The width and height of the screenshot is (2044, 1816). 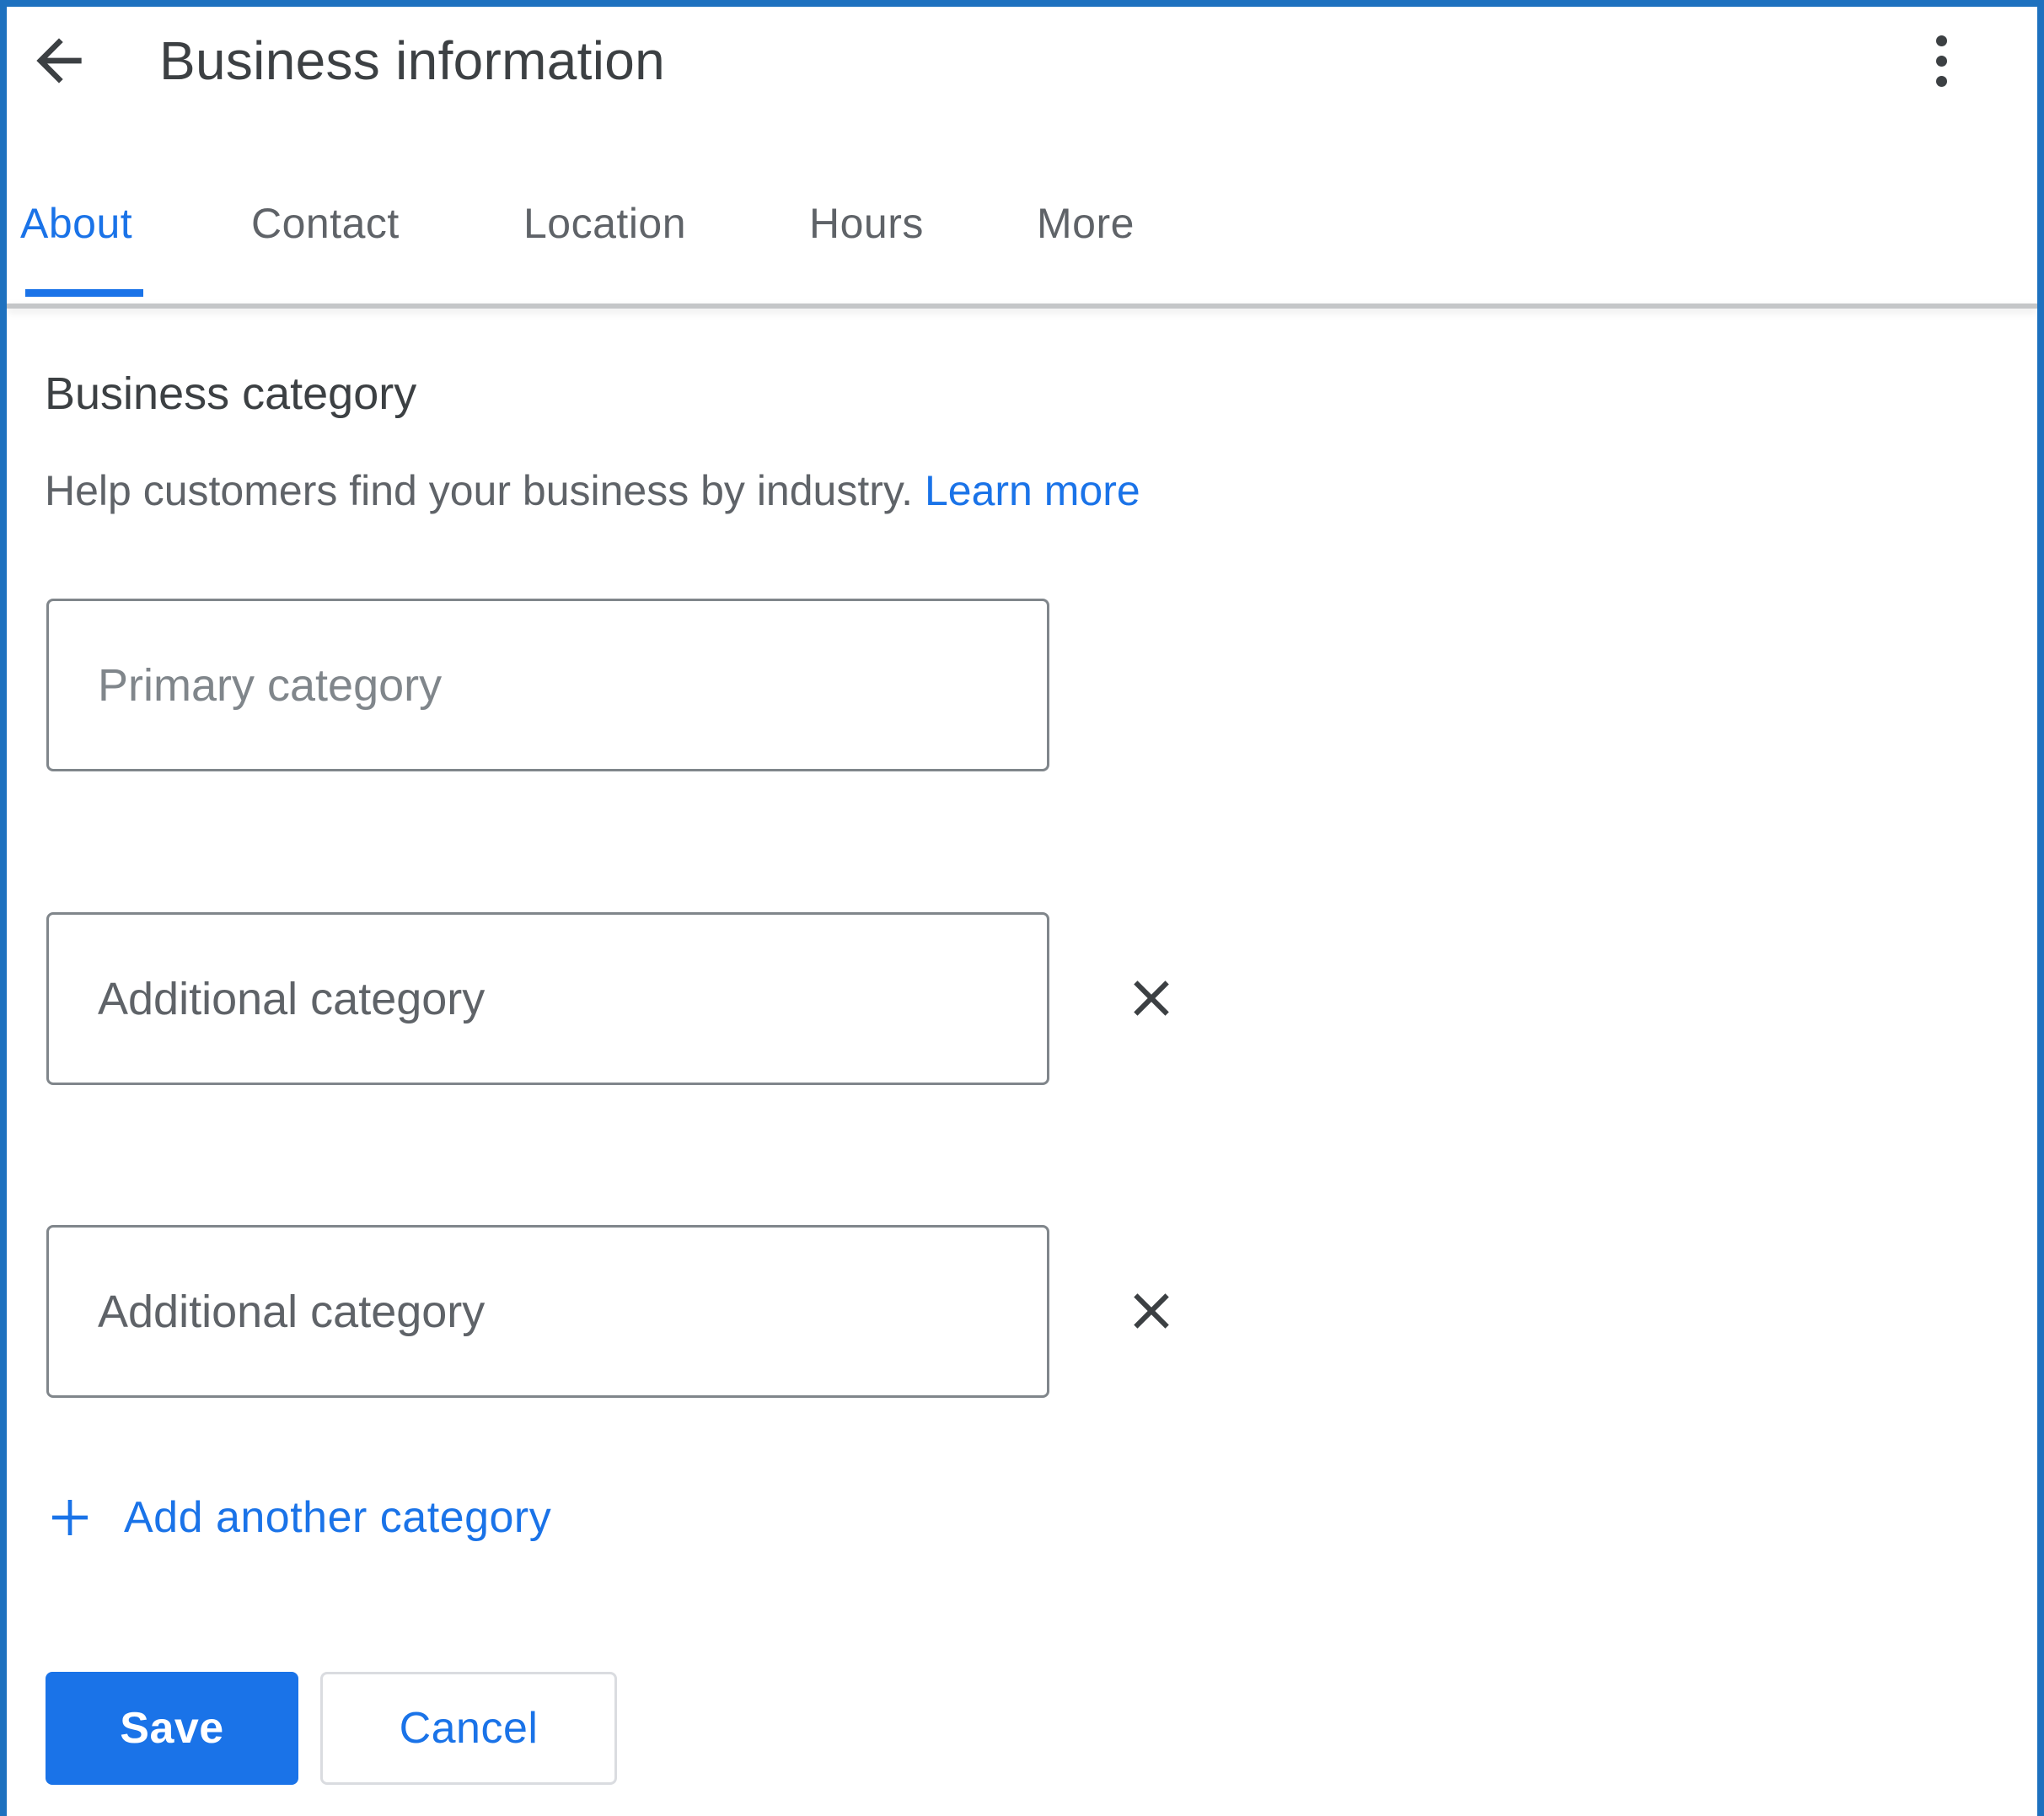 I want to click on more-vert-icon, so click(x=1942, y=40).